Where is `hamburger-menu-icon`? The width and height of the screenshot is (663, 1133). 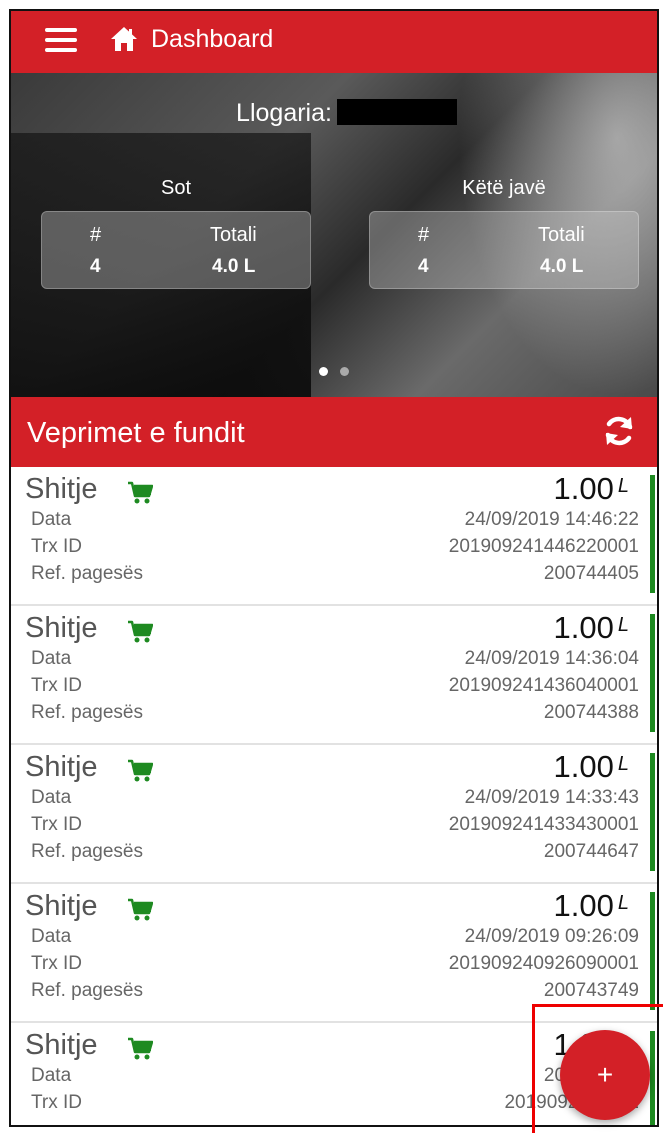 hamburger-menu-icon is located at coordinates (61, 40).